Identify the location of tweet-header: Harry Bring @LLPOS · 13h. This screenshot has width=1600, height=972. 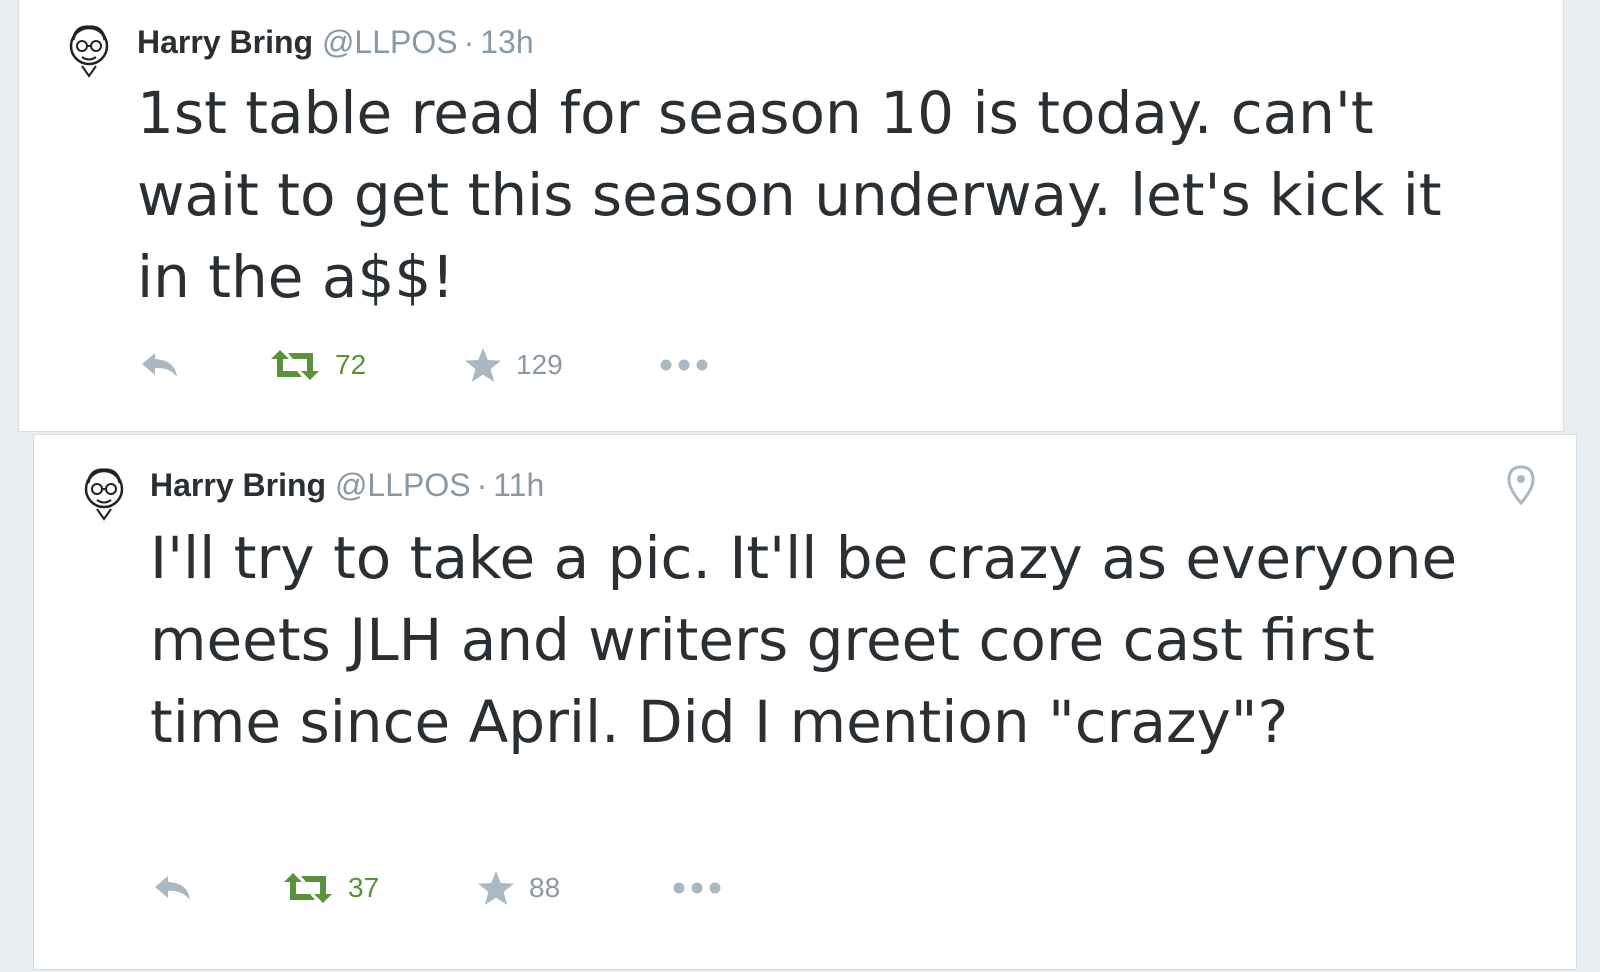
(335, 42).